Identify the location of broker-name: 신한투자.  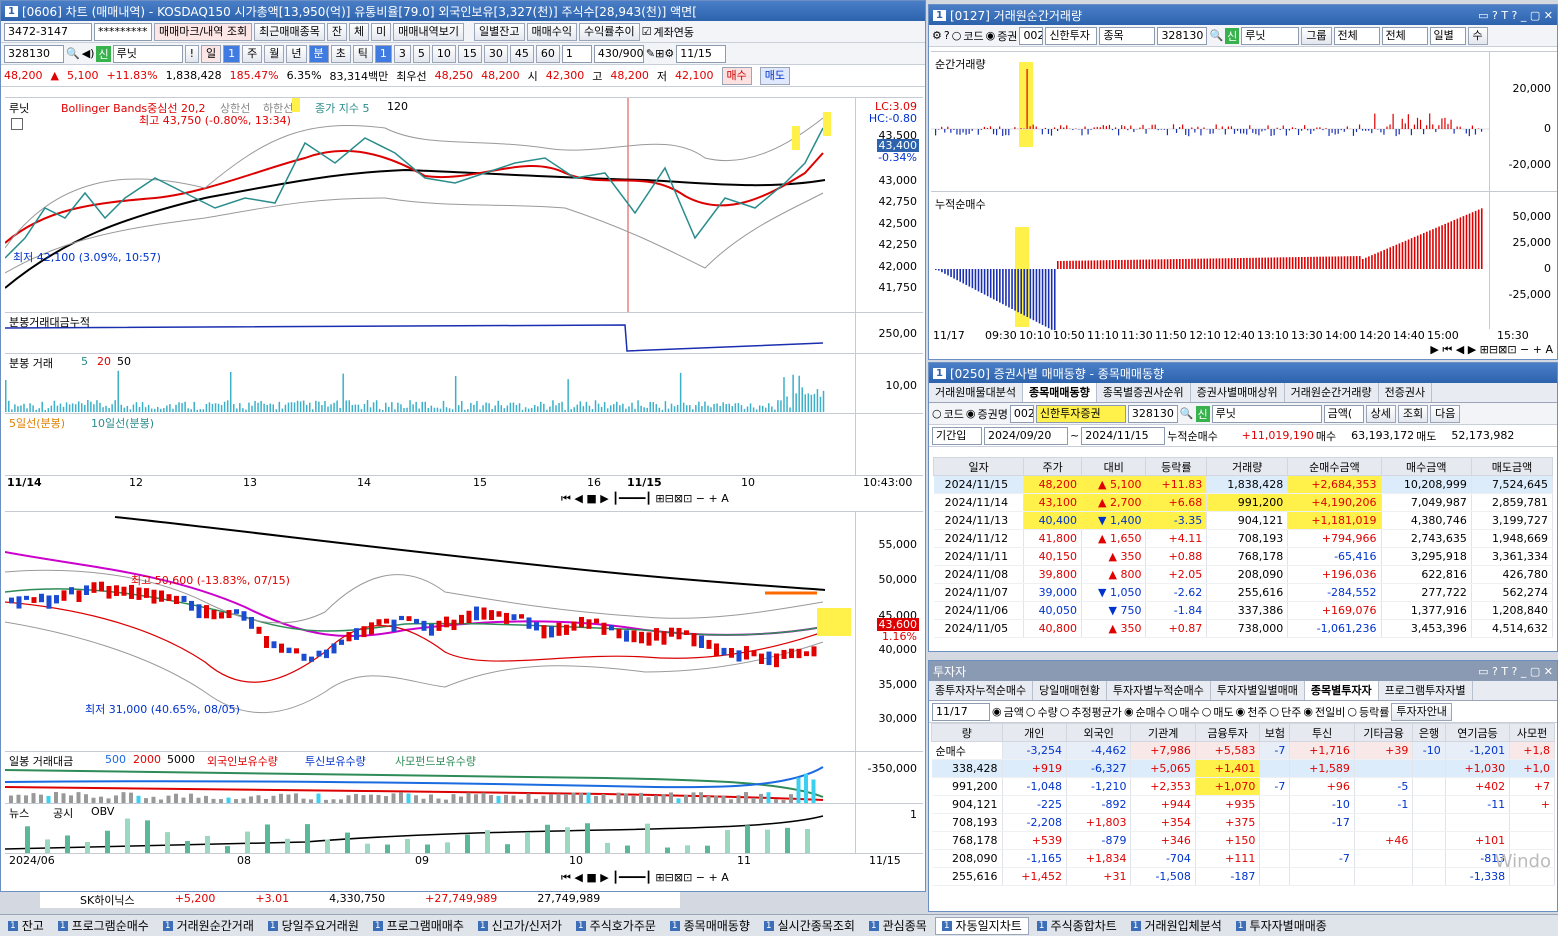
(1071, 35).